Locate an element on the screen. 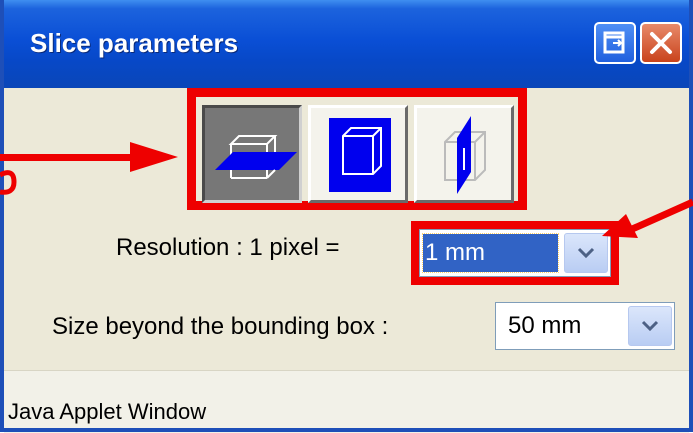 The image size is (693, 433). right-annotation-arrow is located at coordinates (647, 218).